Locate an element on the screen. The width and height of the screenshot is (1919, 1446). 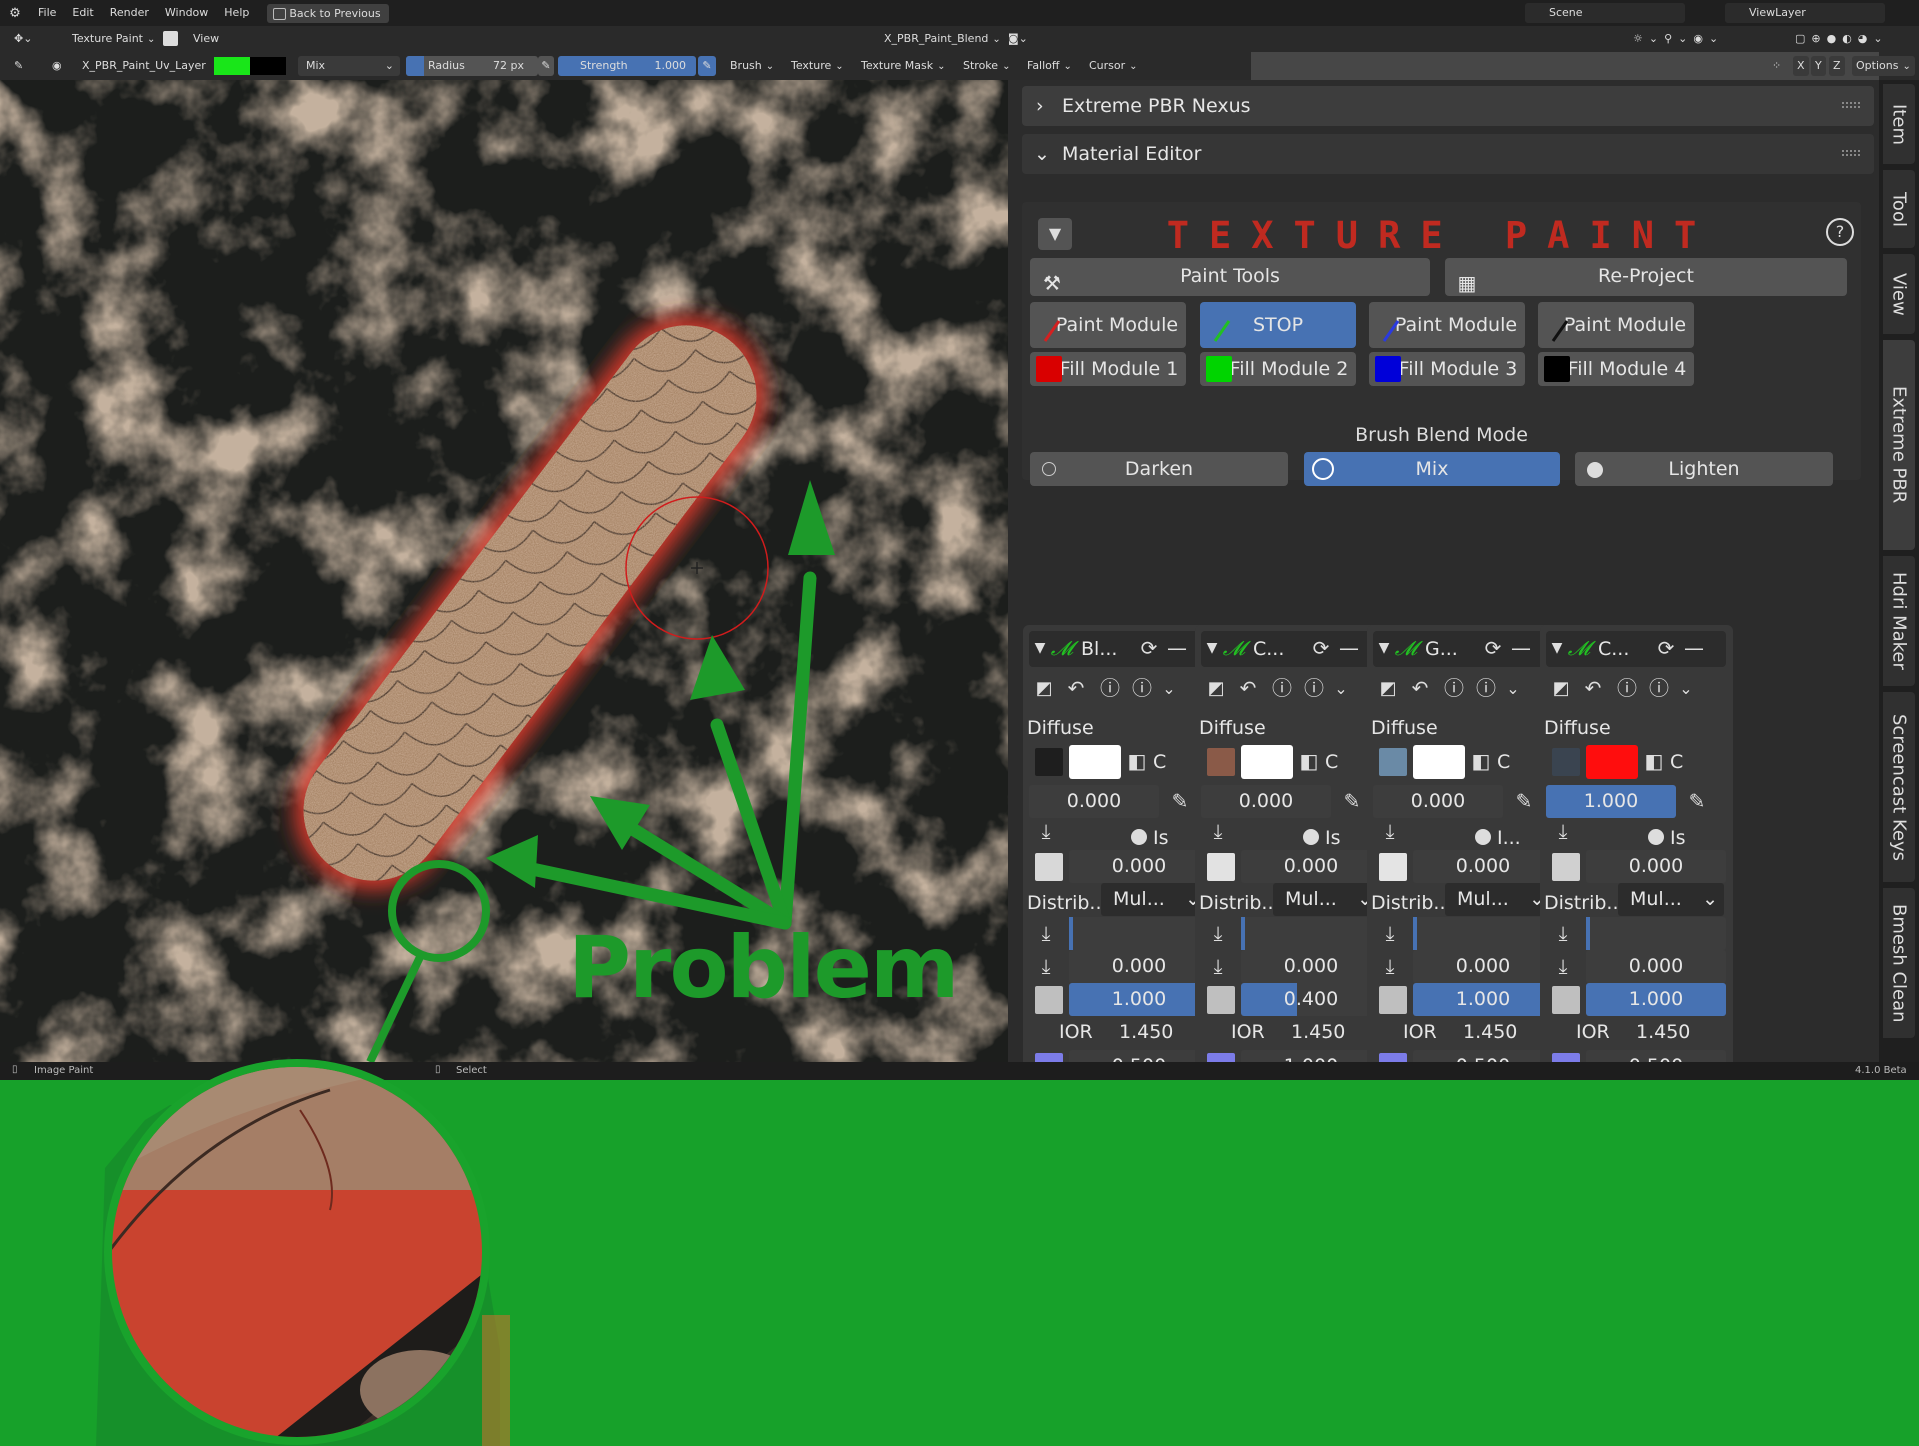
axis-z-toggle: Z is located at coordinates (1837, 66).